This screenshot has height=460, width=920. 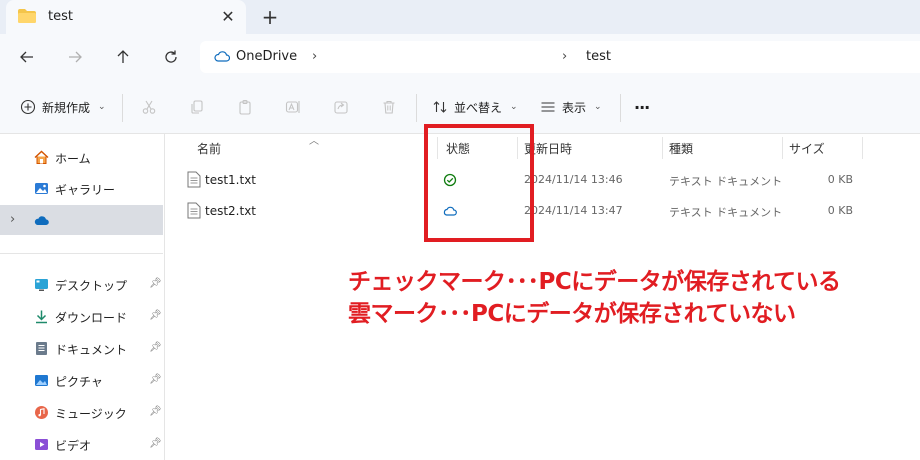 What do you see at coordinates (27, 16) in the screenshot?
I see `folder-icon` at bounding box center [27, 16].